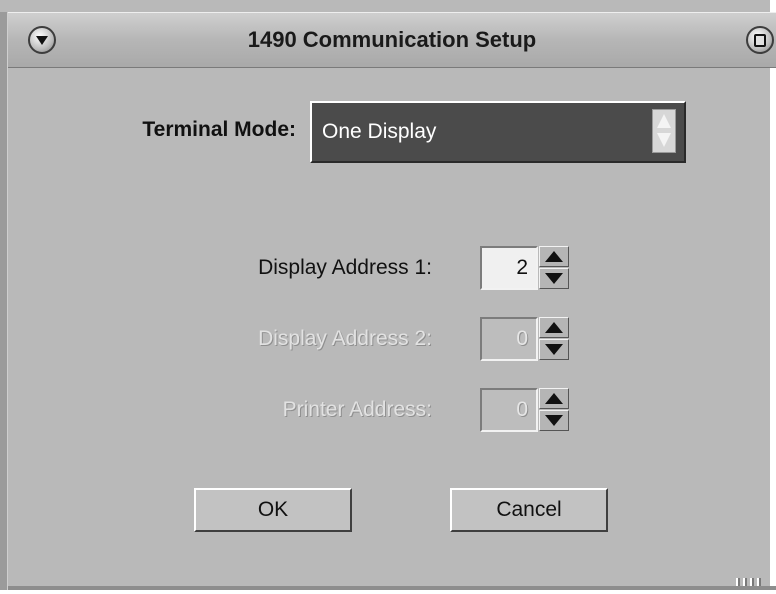  What do you see at coordinates (509, 268) in the screenshot?
I see `display-address-1-field: 2` at bounding box center [509, 268].